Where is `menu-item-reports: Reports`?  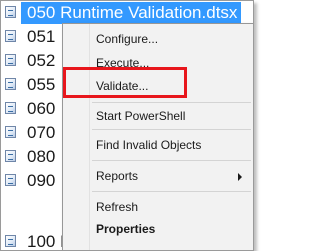
menu-item-reports: Reports is located at coordinates (117, 176).